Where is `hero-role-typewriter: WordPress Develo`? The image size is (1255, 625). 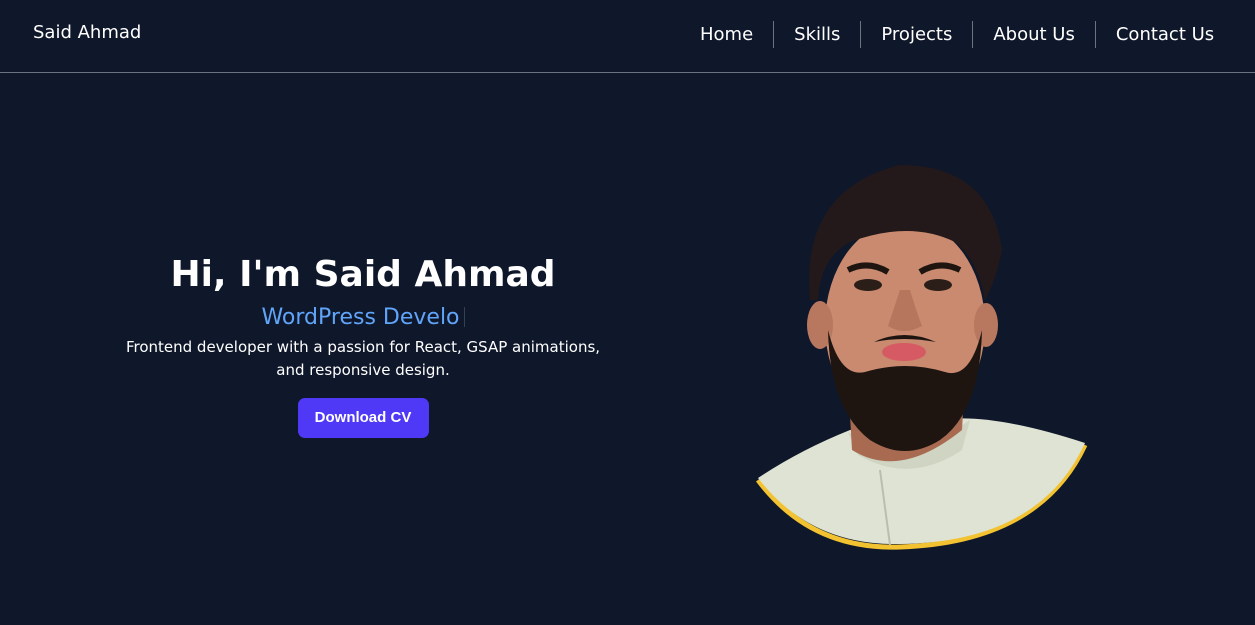
hero-role-typewriter: WordPress Develo is located at coordinates (363, 318).